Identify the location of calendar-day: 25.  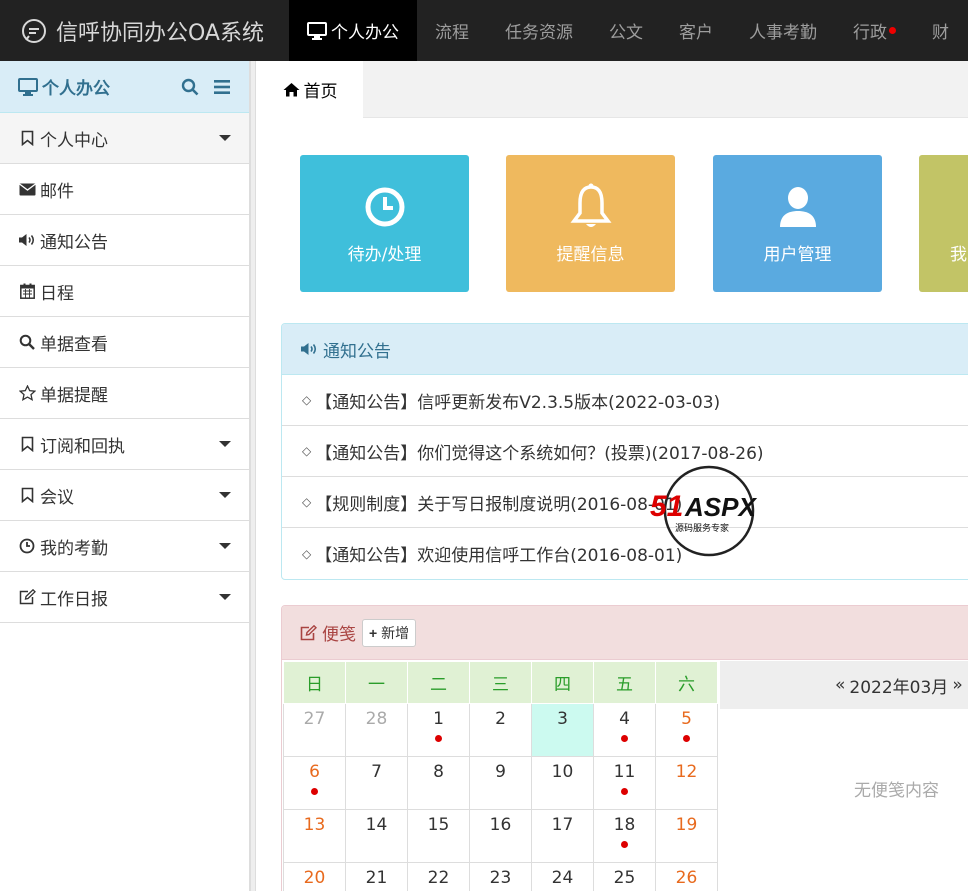
(624, 876).